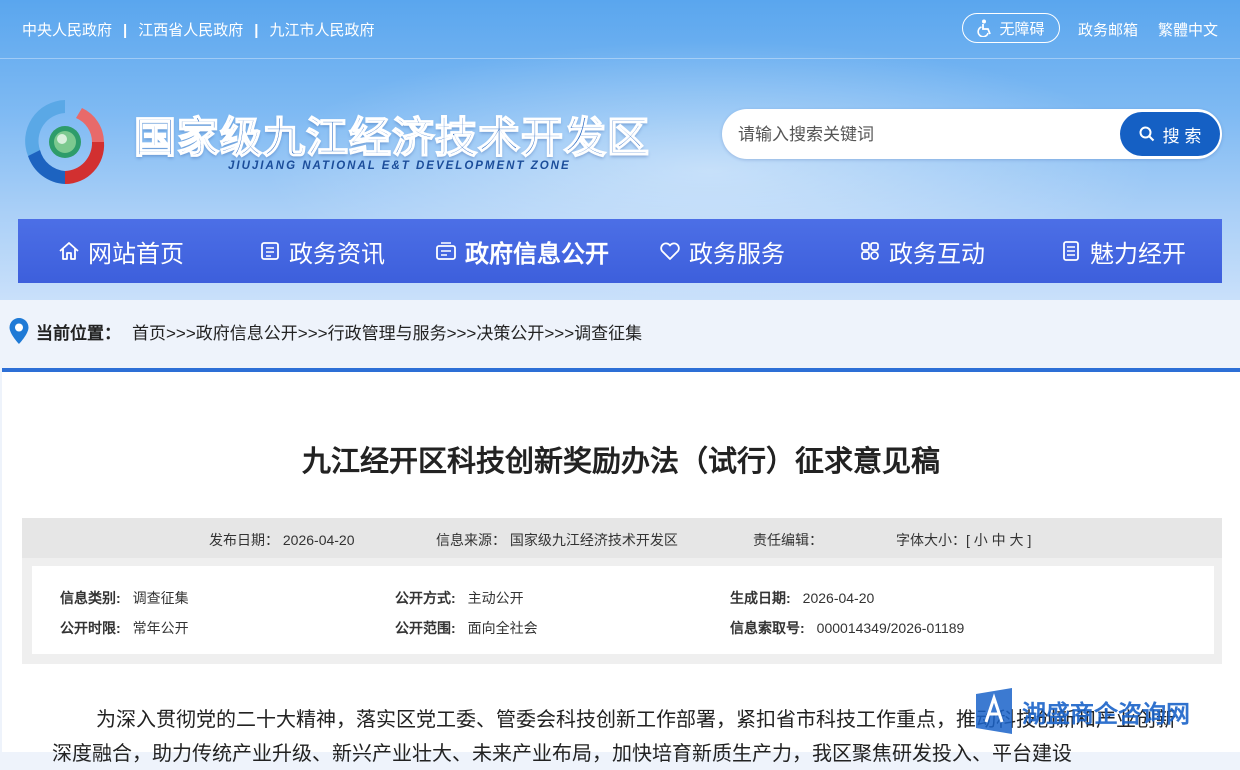  I want to click on nav-label-interaction: 政务互动, so click(937, 254).